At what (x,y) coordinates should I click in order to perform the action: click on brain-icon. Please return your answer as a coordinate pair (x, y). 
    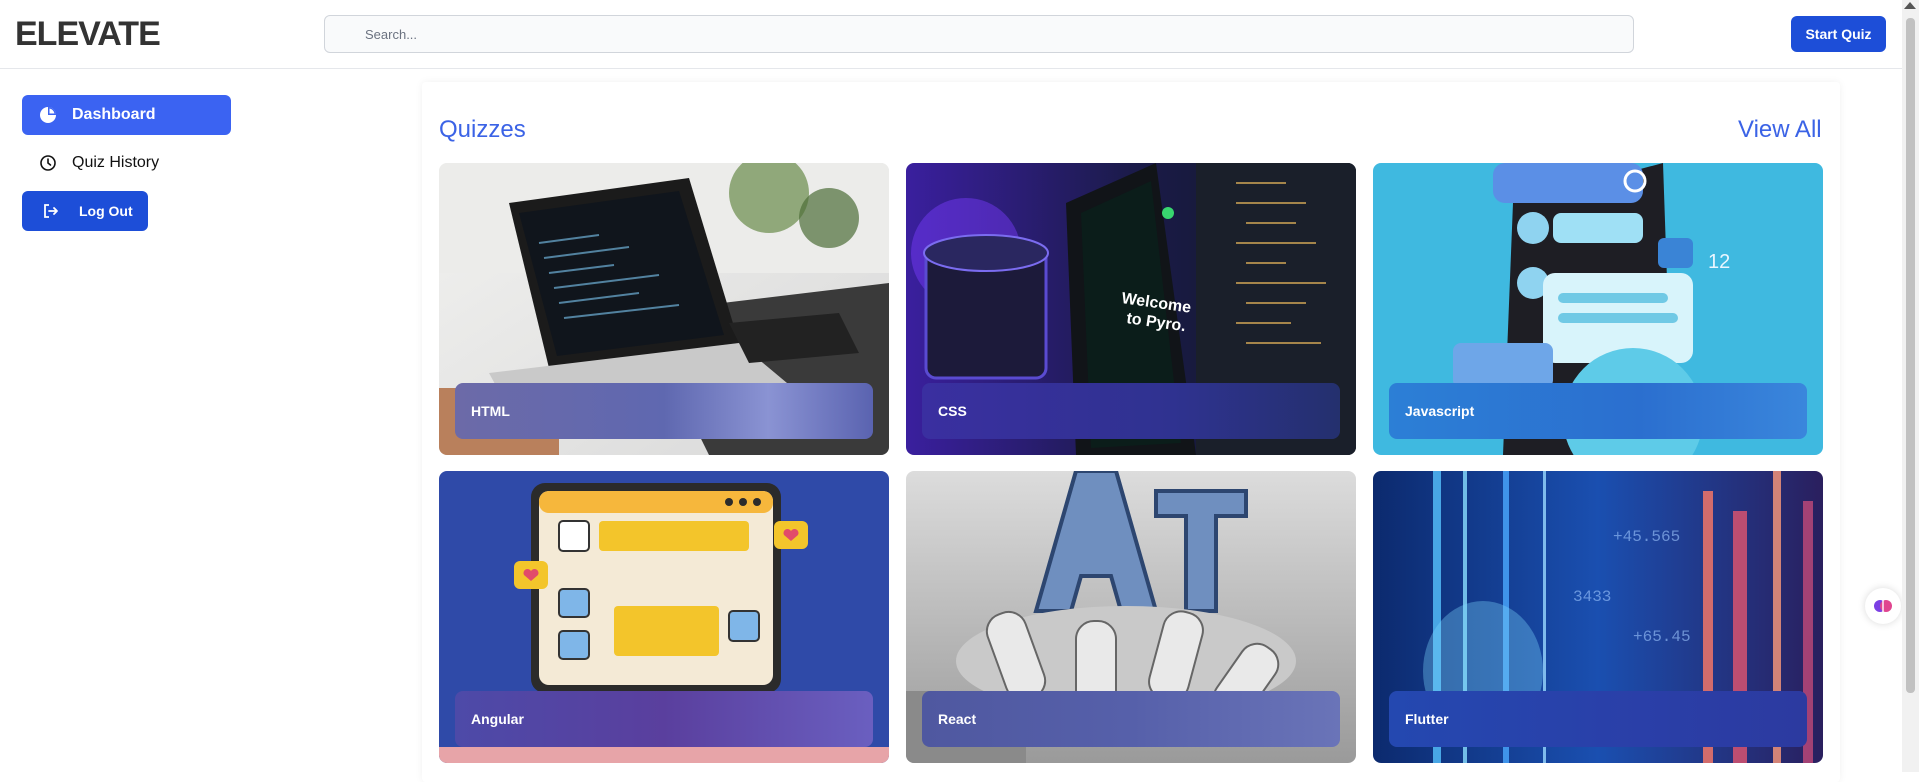
    Looking at the image, I should click on (1883, 606).